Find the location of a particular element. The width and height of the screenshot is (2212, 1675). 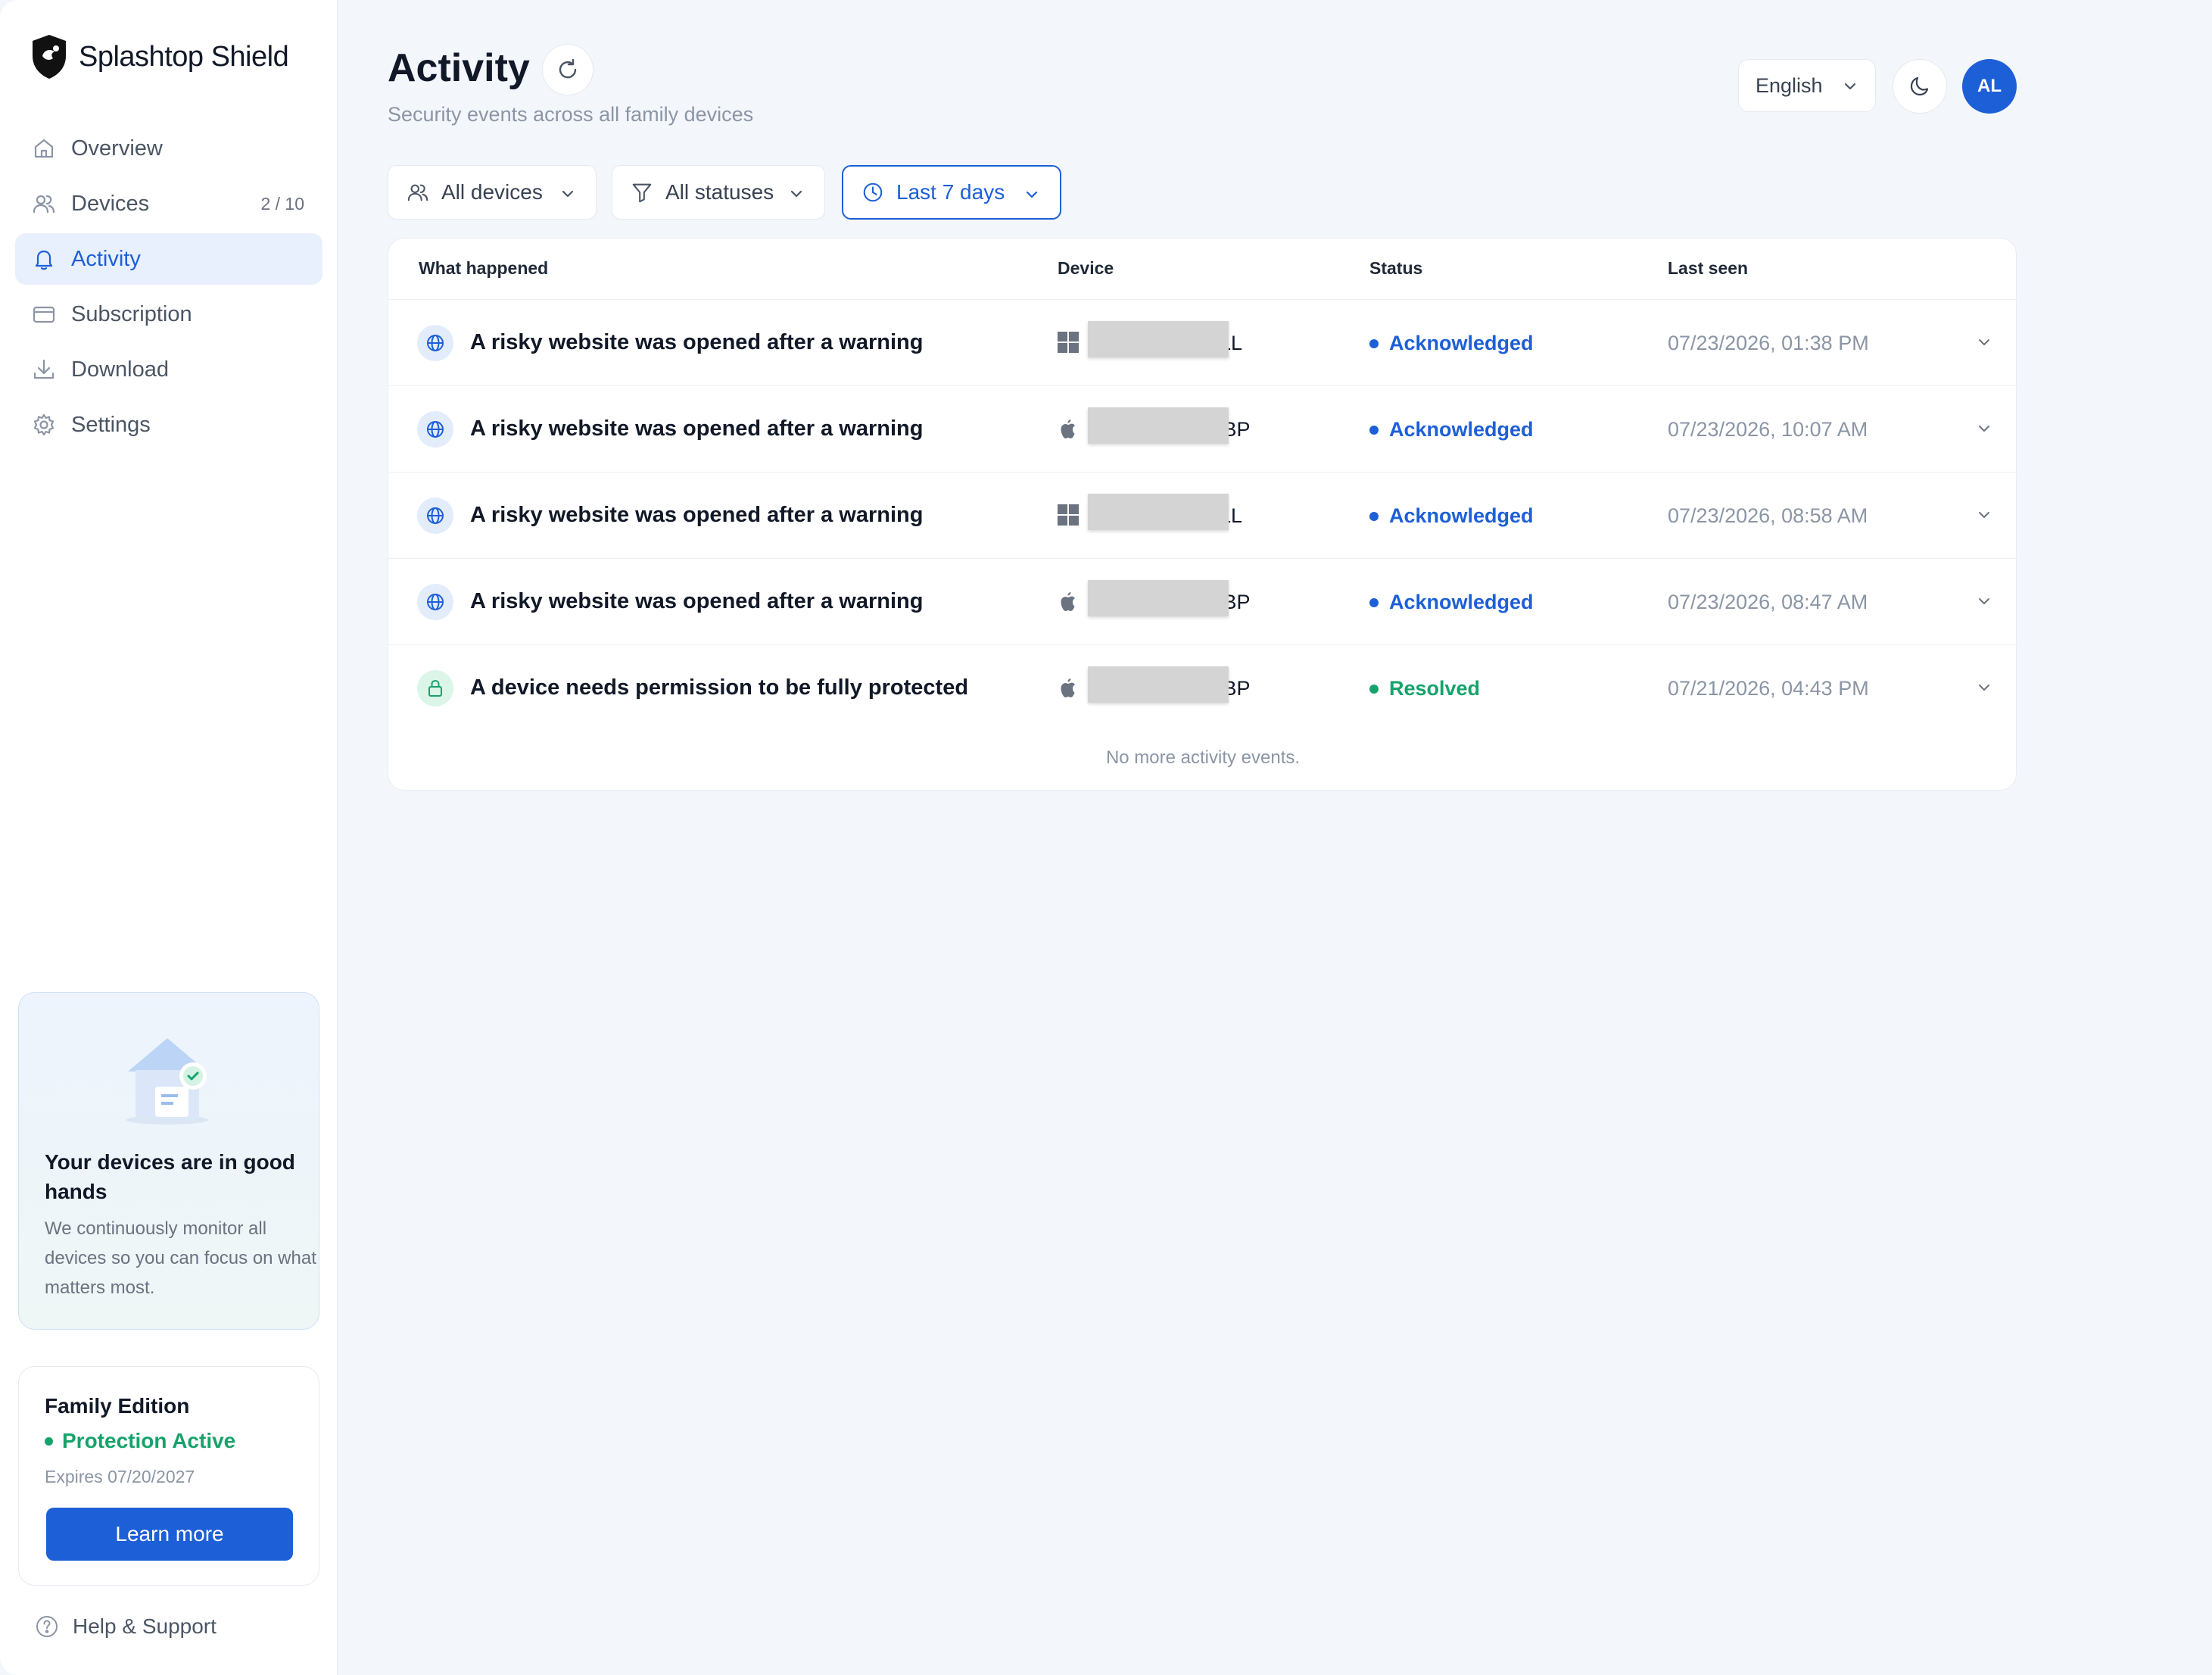

plan-title: Family Edition is located at coordinates (117, 1406).